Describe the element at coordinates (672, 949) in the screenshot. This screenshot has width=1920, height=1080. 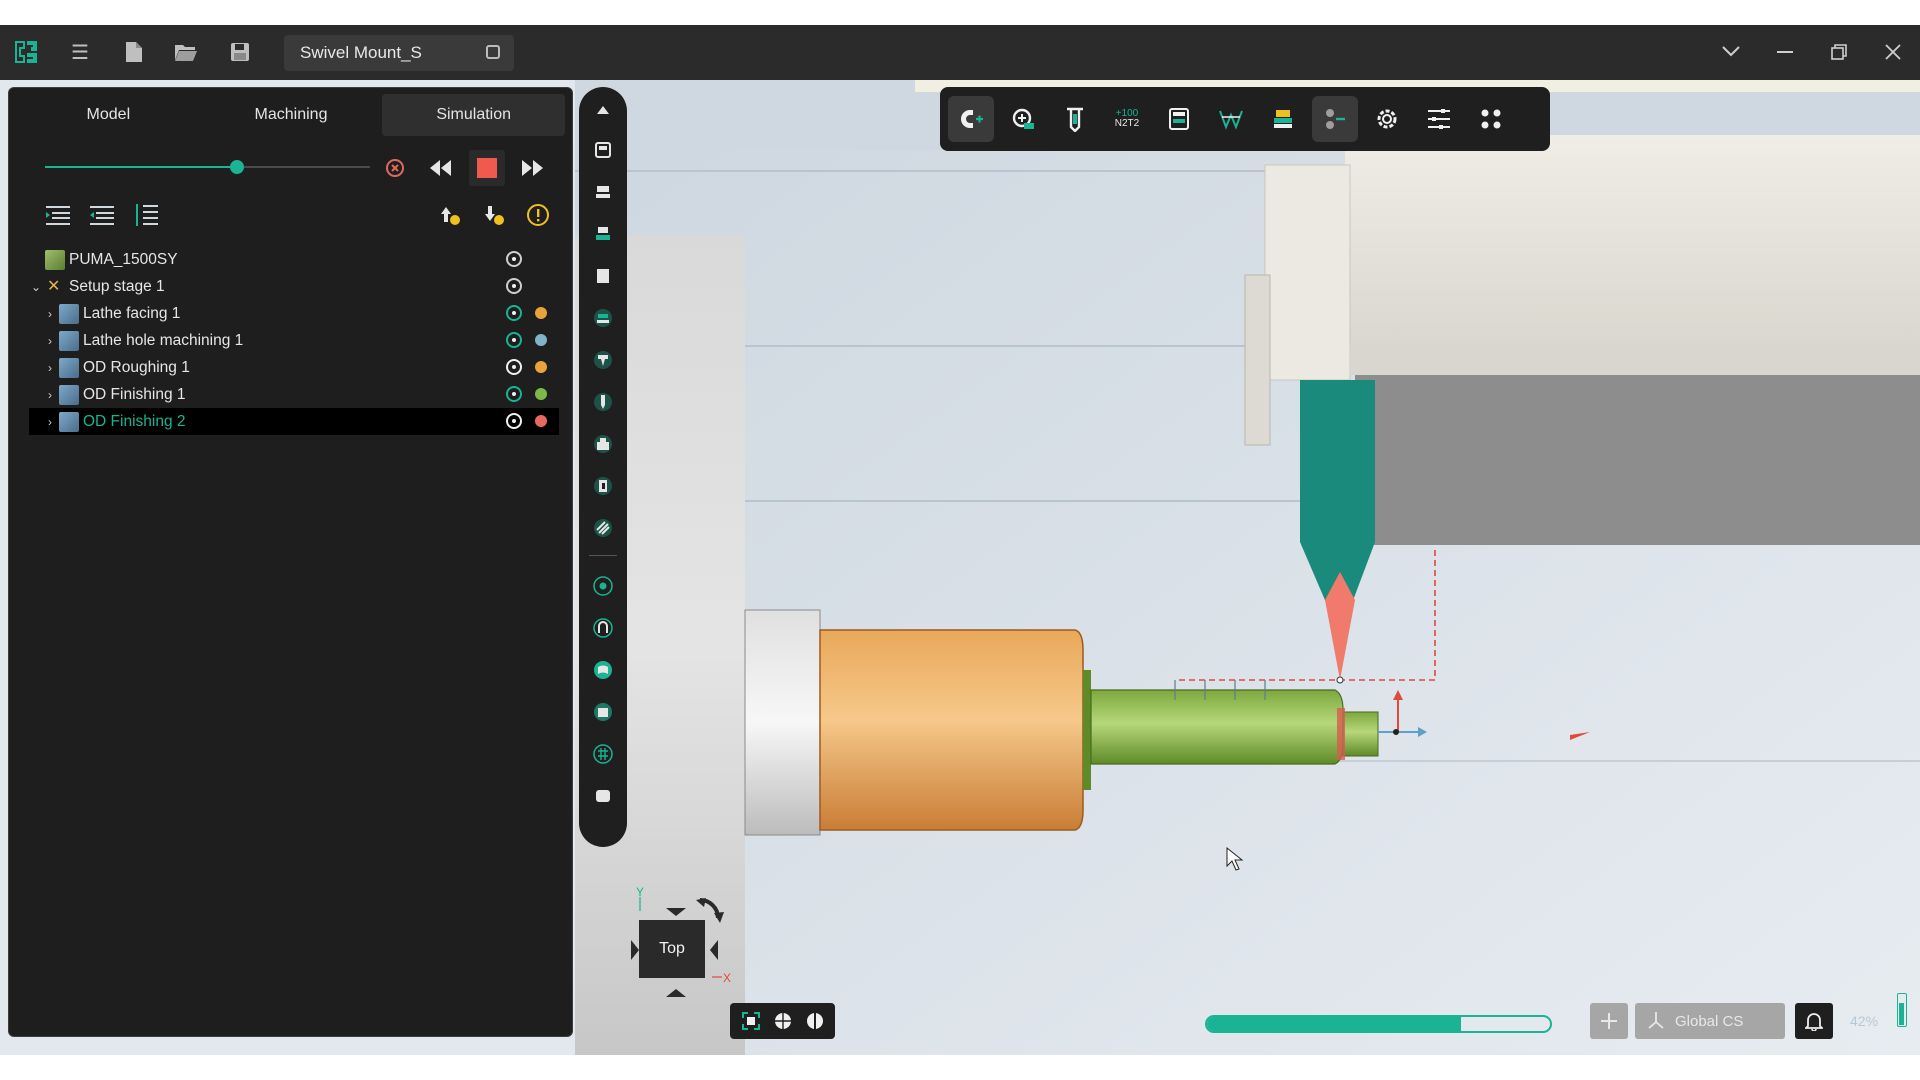
I see `view-cube-face: Top` at that location.